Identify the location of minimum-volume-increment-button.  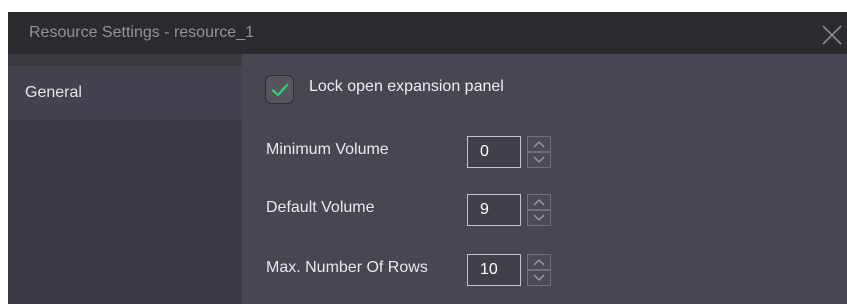
(539, 144).